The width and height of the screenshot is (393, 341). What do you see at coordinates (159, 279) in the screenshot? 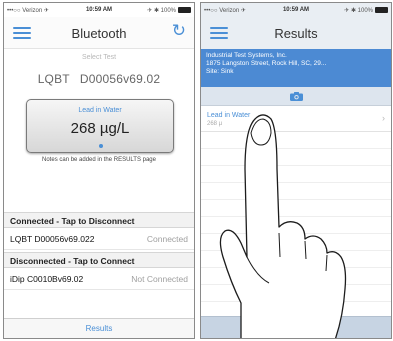
I see `connection-state: Not Connected` at bounding box center [159, 279].